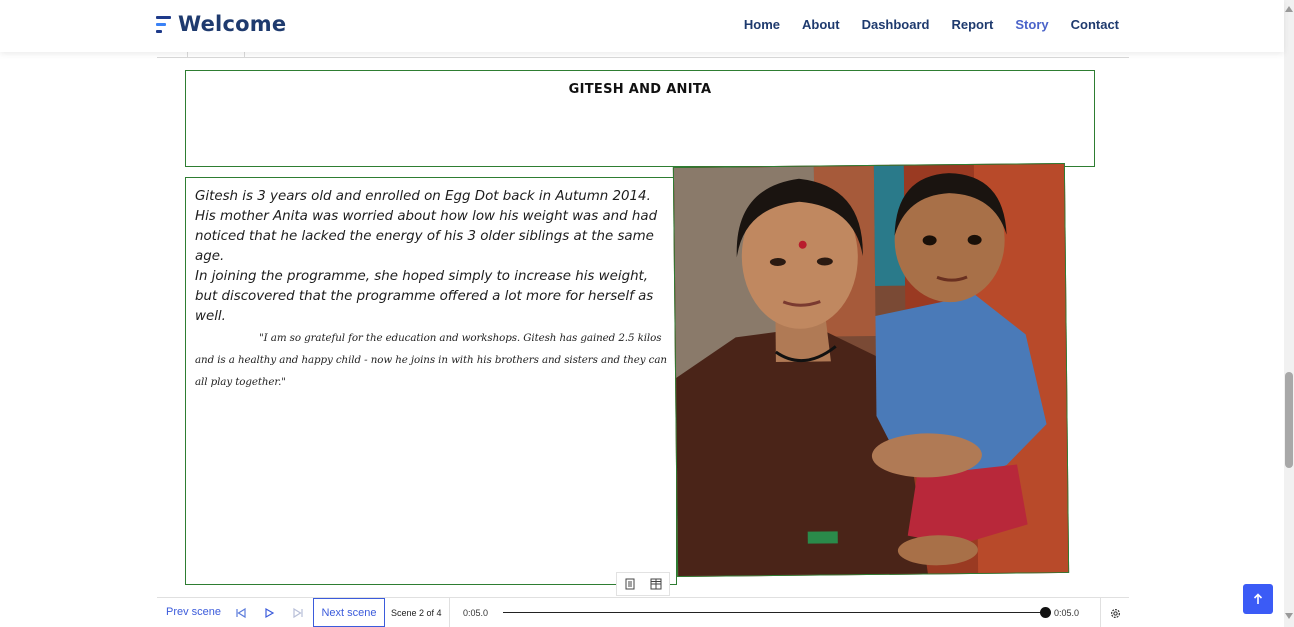  What do you see at coordinates (1031, 24) in the screenshot?
I see `nav-story: Story` at bounding box center [1031, 24].